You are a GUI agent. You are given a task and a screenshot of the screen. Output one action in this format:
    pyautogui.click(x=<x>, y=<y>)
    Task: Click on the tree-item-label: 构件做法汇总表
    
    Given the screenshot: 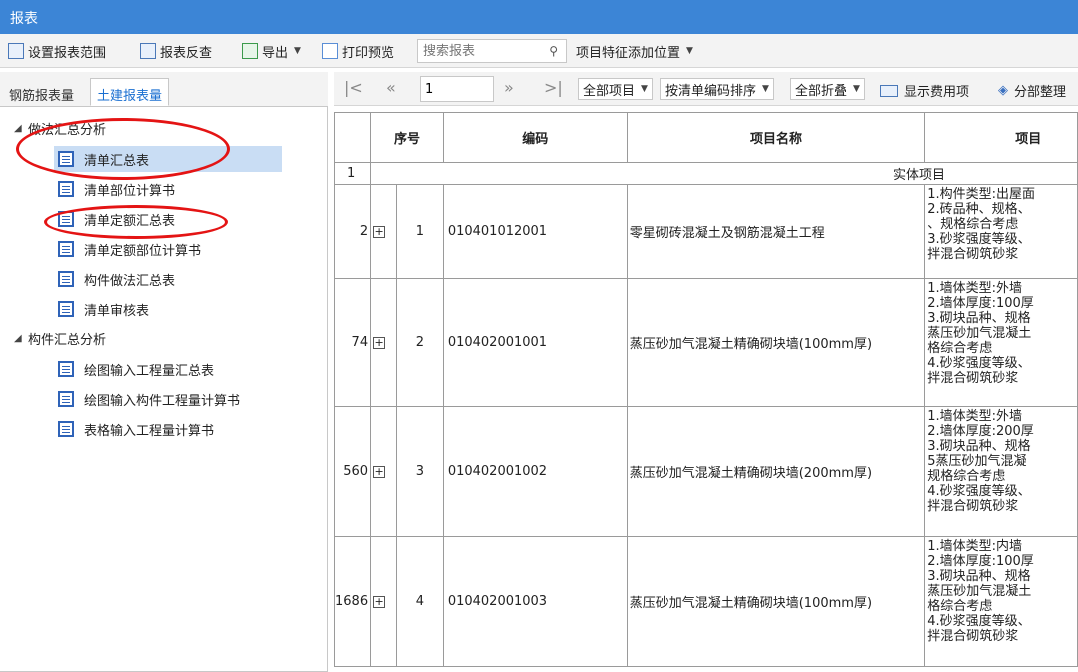 What is the action you would take?
    pyautogui.click(x=130, y=281)
    